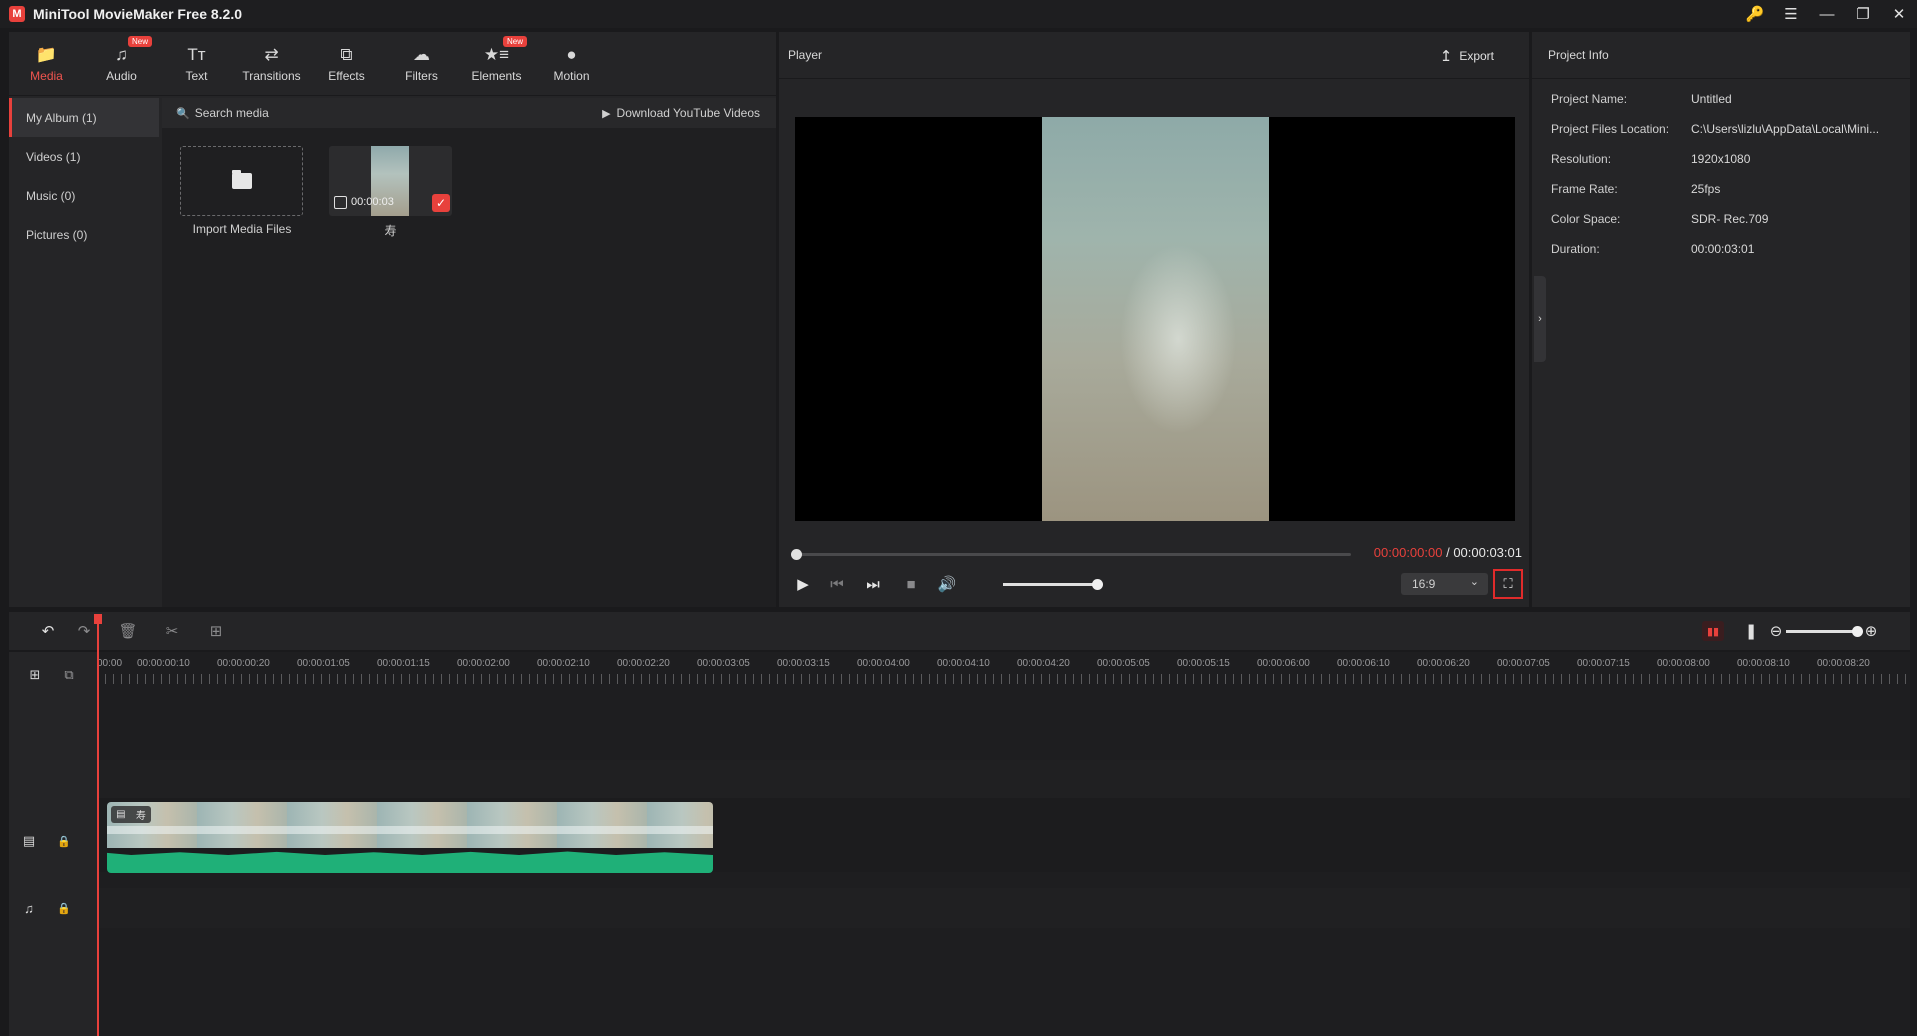 The height and width of the screenshot is (1036, 1917). Describe the element at coordinates (46, 76) in the screenshot. I see `tab-media-label: Media` at that location.